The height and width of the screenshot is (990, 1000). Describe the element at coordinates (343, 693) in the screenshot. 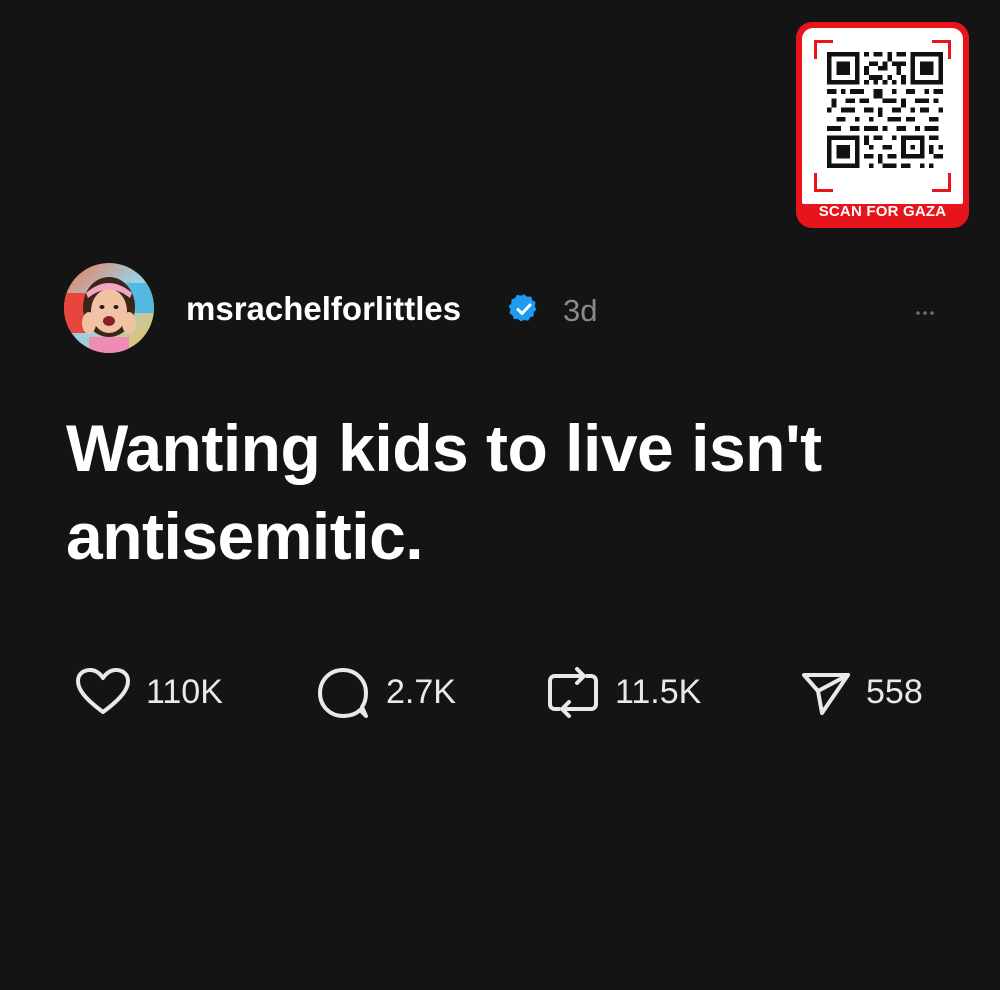

I see `comment-icon` at that location.